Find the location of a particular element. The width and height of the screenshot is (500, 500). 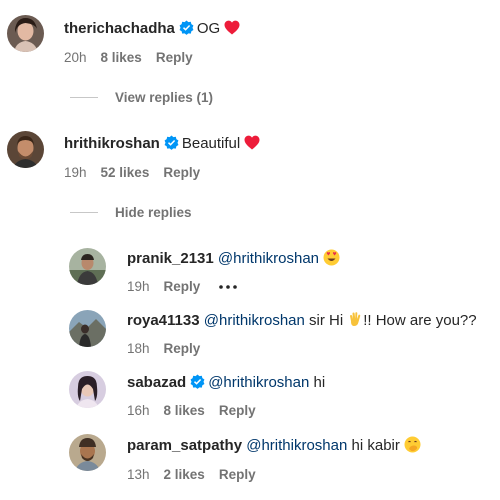

comment-meta: 19h Reply is located at coordinates (182, 287).